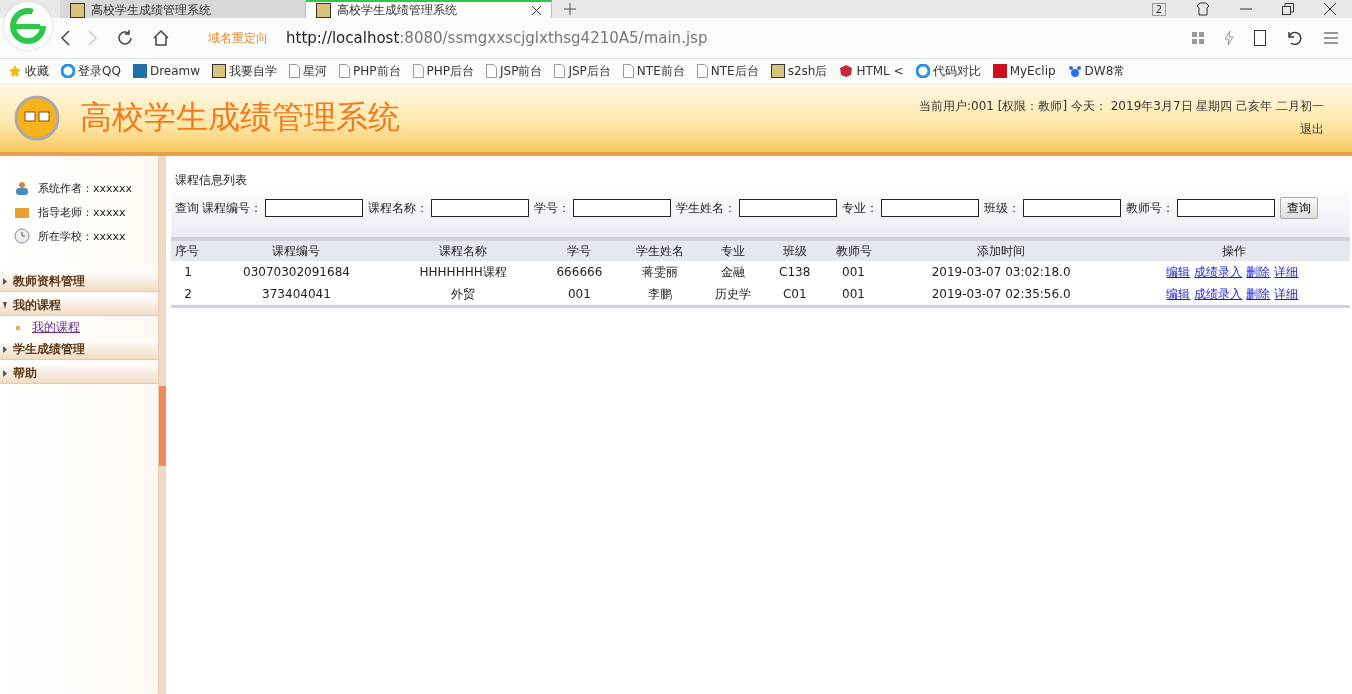  I want to click on bookmark: 我要自学, so click(245, 71).